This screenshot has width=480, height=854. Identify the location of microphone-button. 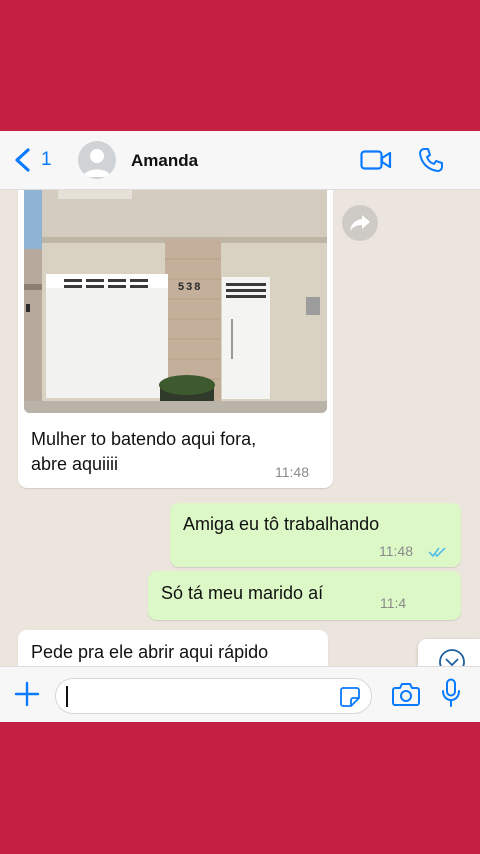
(451, 693).